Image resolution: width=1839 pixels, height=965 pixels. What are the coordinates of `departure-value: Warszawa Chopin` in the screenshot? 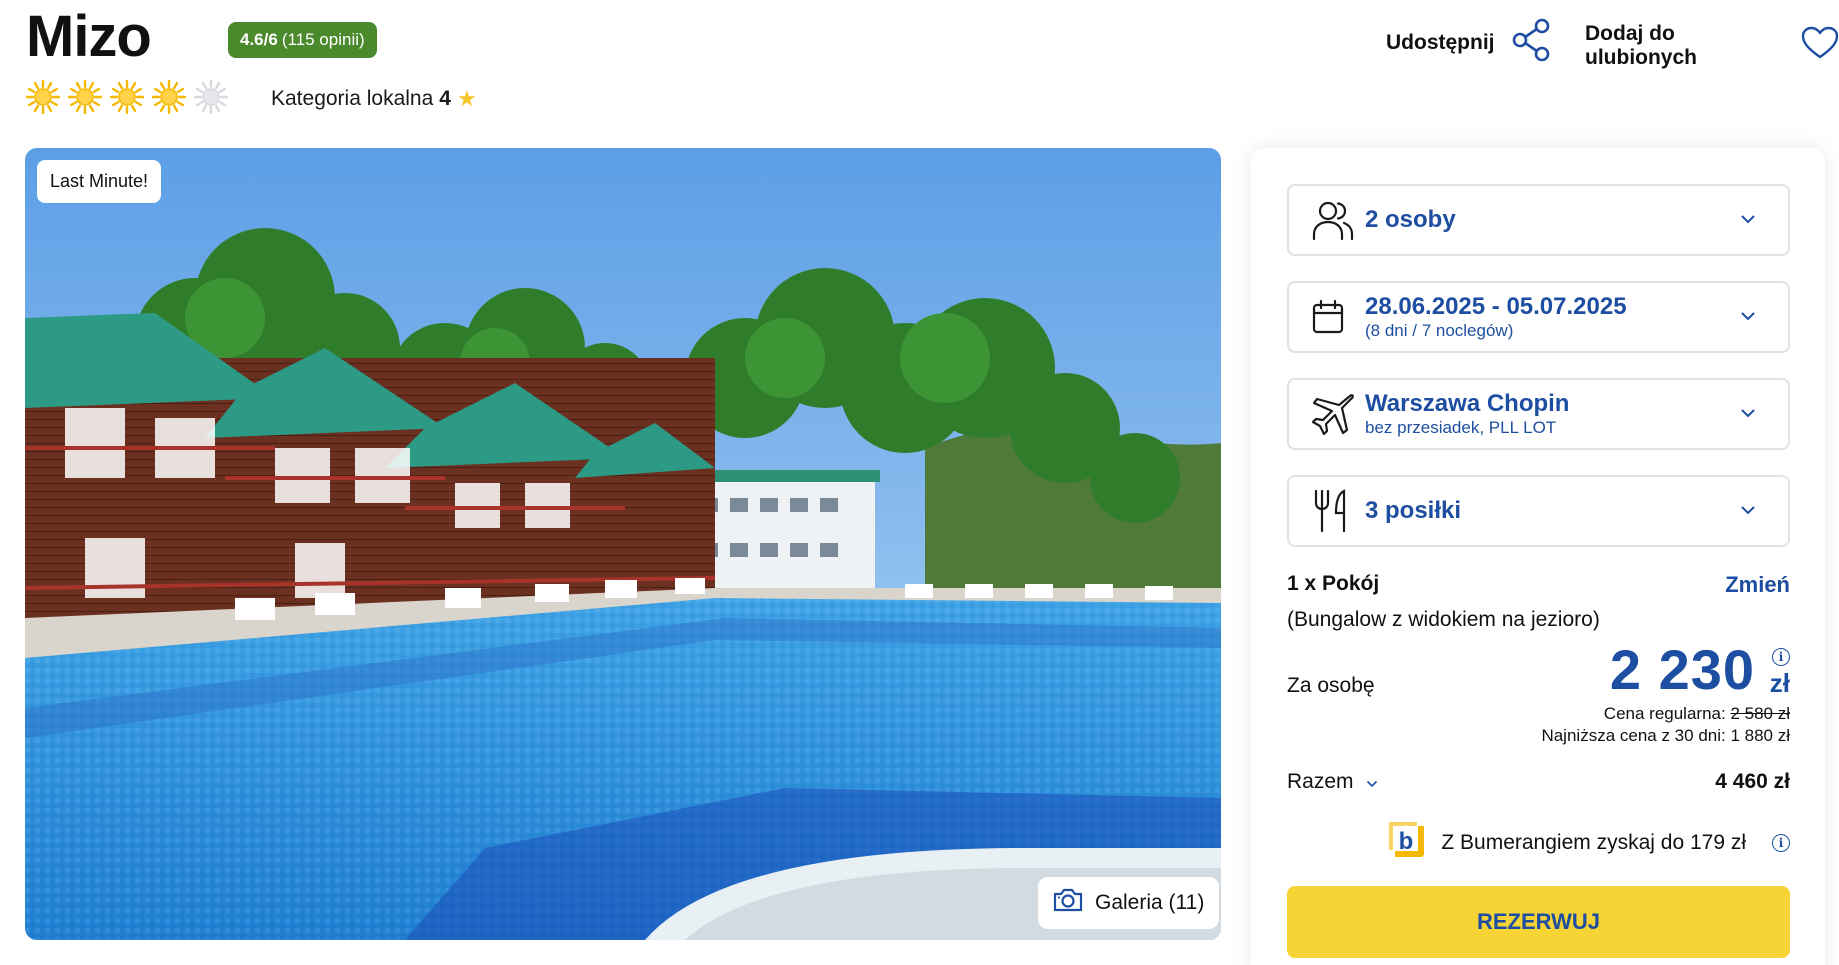 It's located at (1467, 403).